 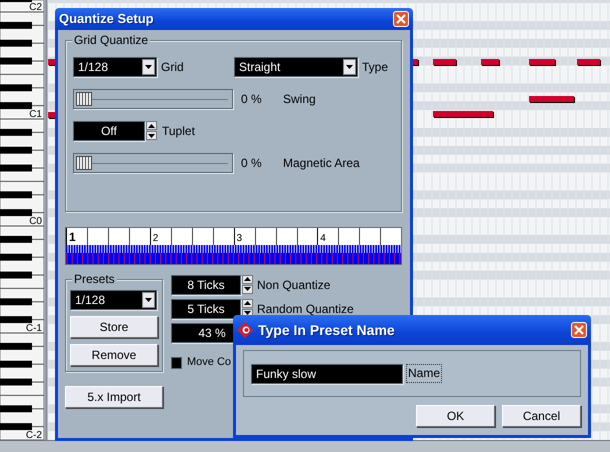 What do you see at coordinates (106, 19) in the screenshot?
I see `window-title: Quantize Setup` at bounding box center [106, 19].